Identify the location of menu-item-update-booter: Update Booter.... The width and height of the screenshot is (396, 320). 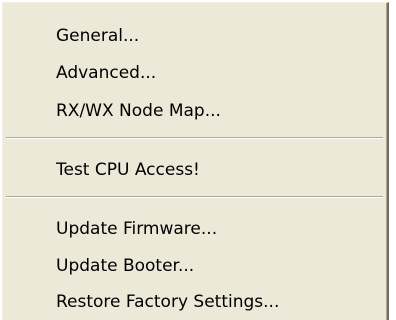
(195, 266).